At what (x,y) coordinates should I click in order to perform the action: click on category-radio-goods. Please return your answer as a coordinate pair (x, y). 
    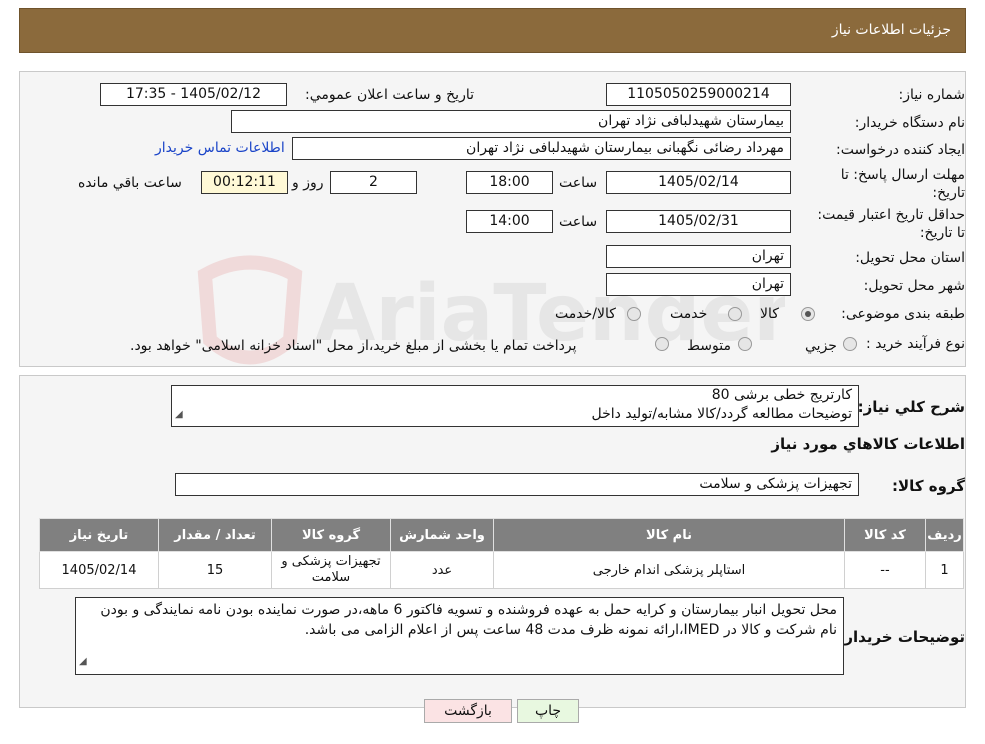
    Looking at the image, I should click on (808, 314).